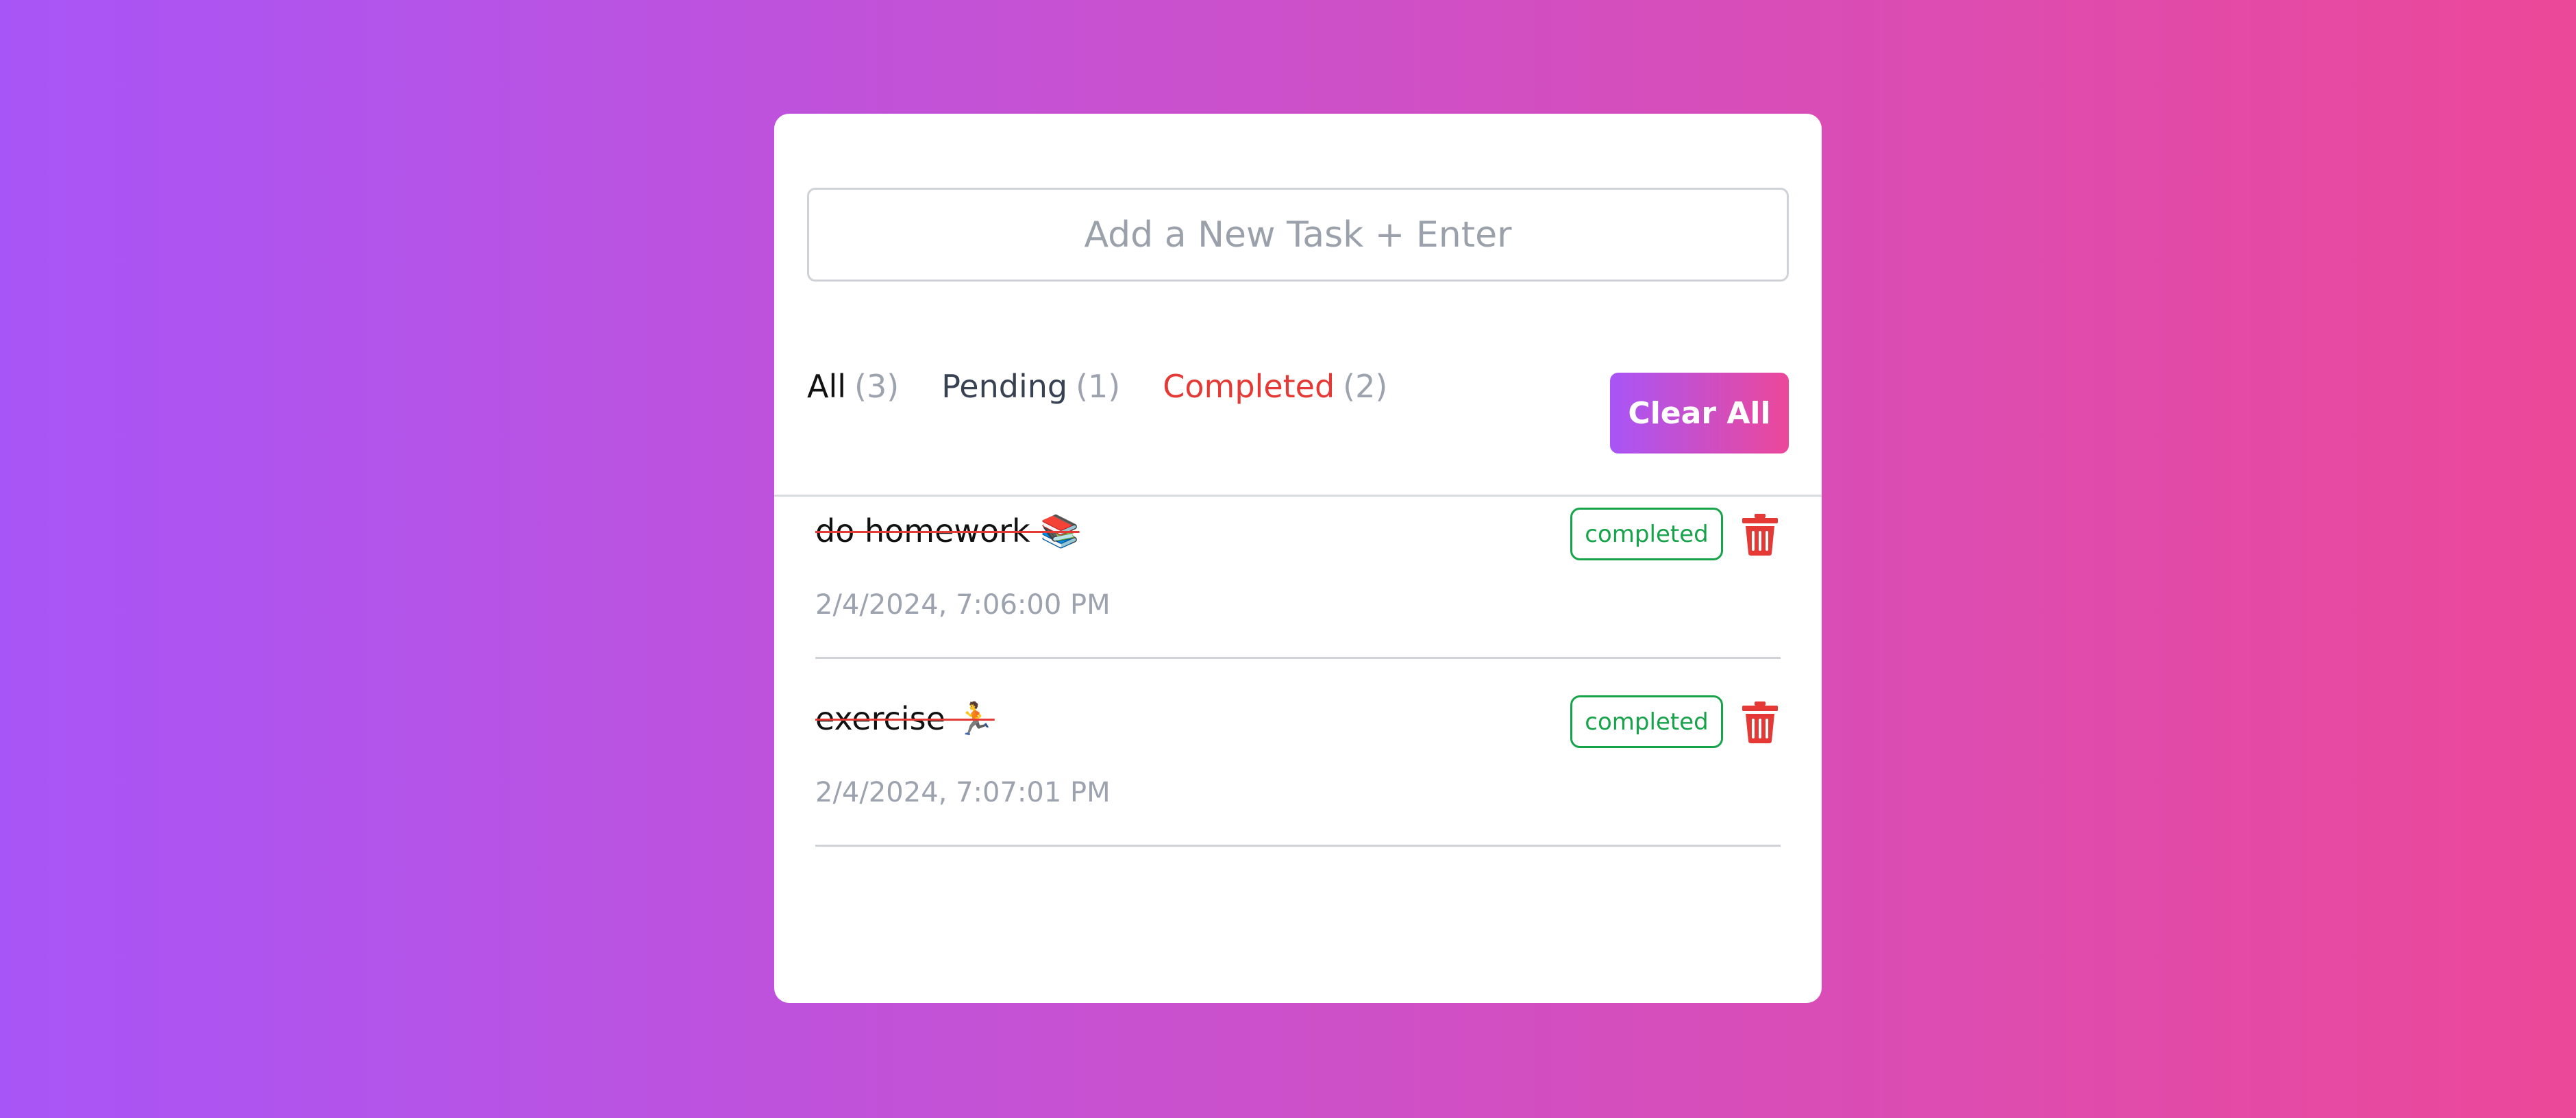 This screenshot has height=1118, width=2576. I want to click on filter-pending: Pending (1), so click(1030, 386).